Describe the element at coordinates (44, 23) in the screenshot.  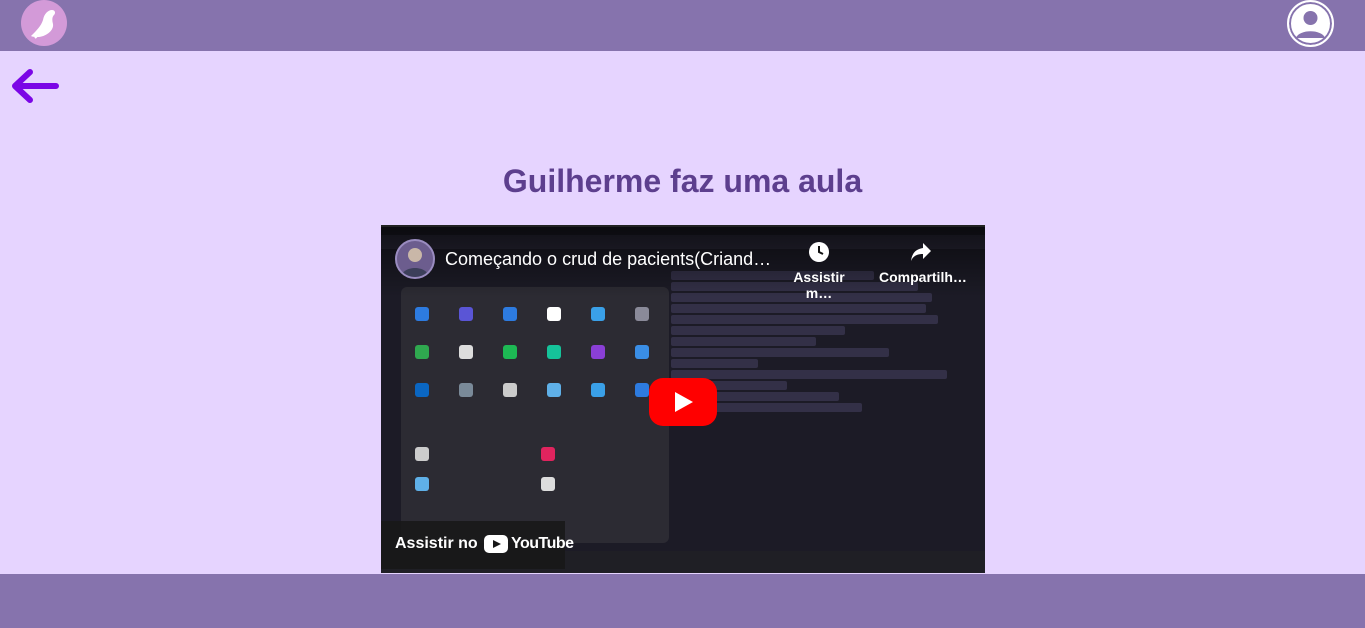
I see `bird-logo-icon` at that location.